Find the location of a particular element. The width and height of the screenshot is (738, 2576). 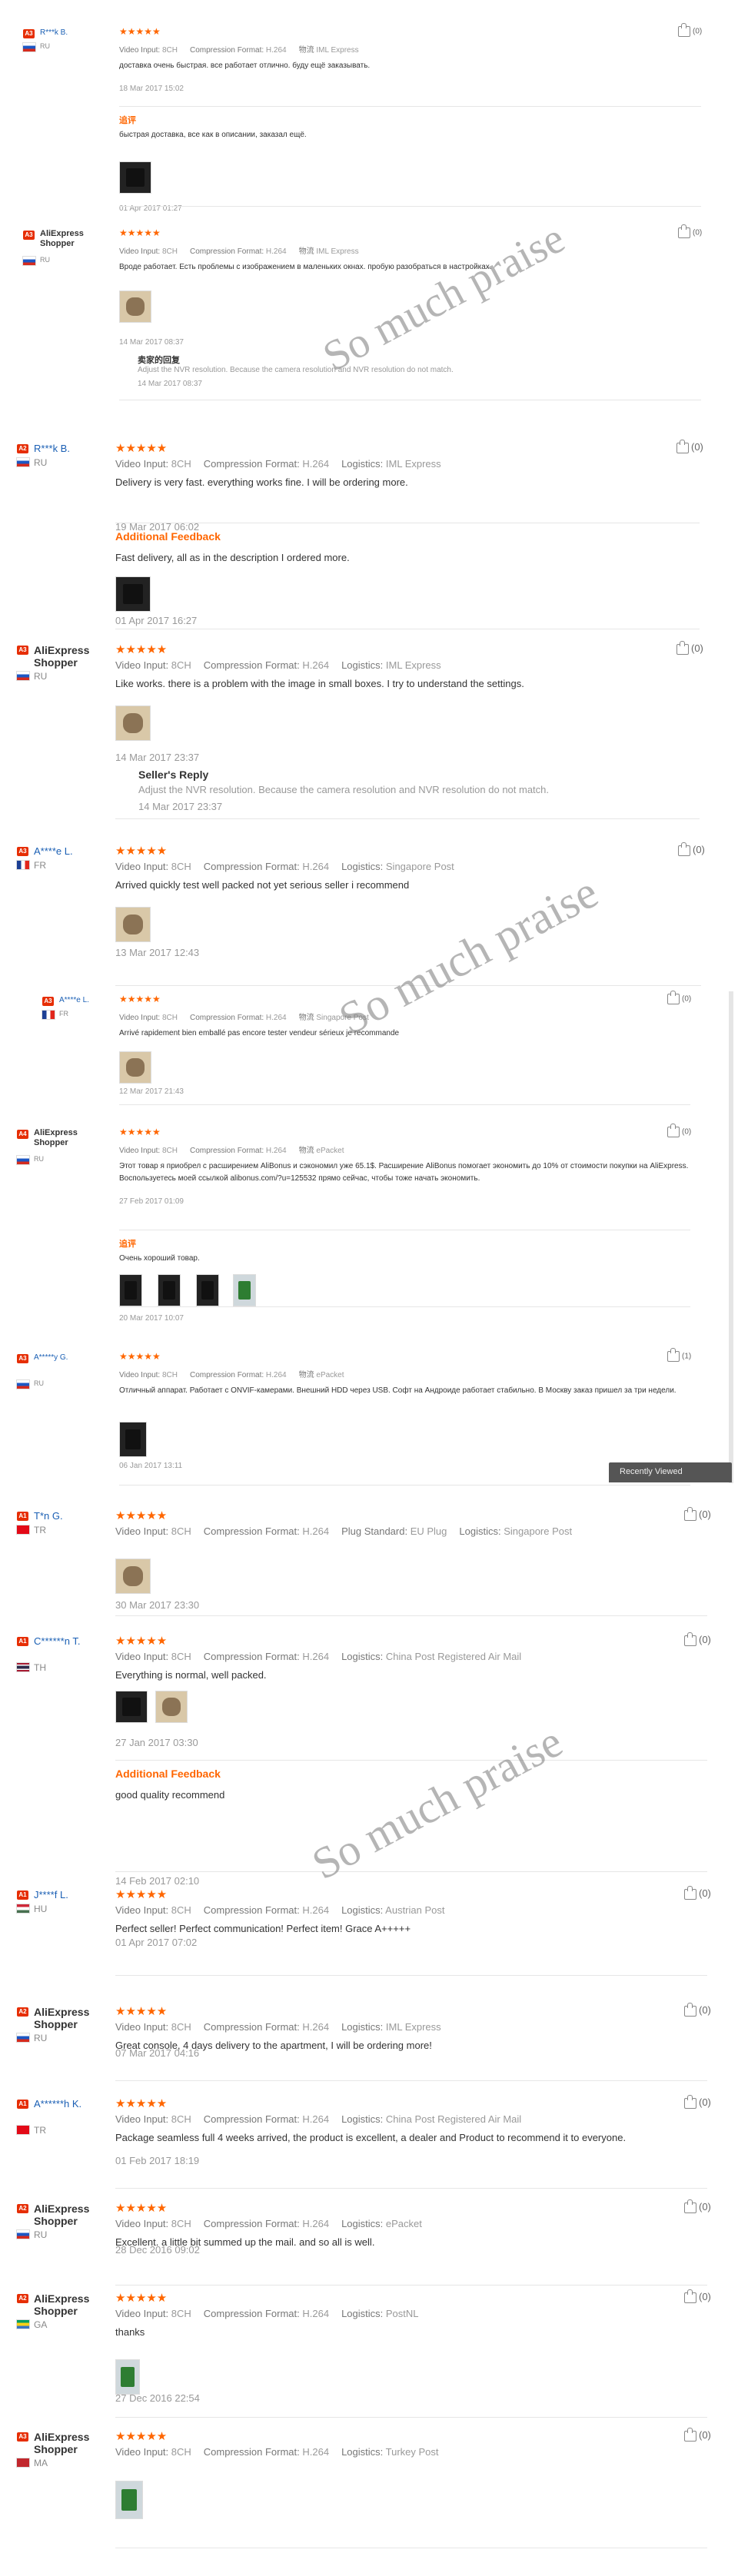

review-date: 27 Dec 2016 22:54 is located at coordinates (157, 2398).